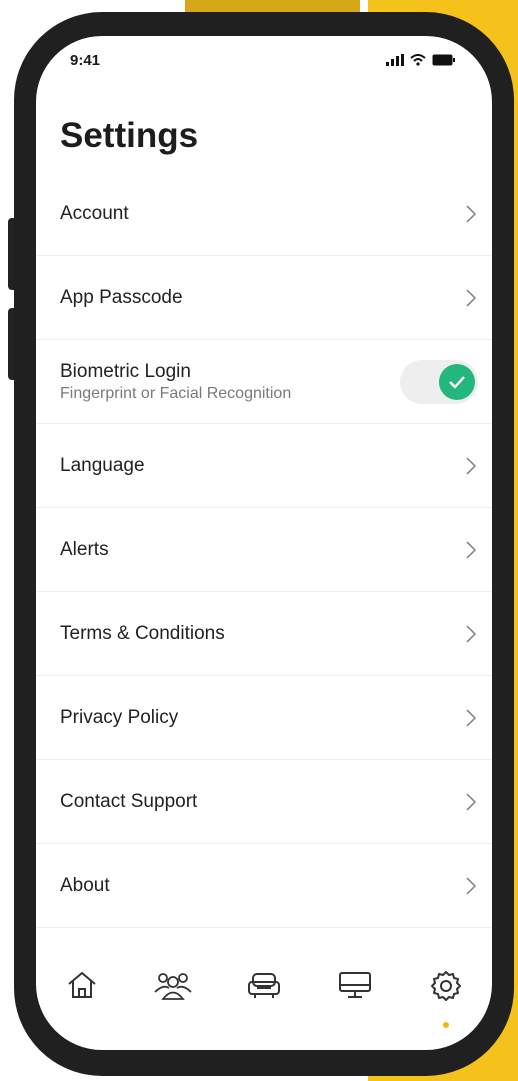 The width and height of the screenshot is (518, 1081). Describe the element at coordinates (176, 393) in the screenshot. I see `settings-item-sublabel: Fingerprint or Facial Recognition` at that location.